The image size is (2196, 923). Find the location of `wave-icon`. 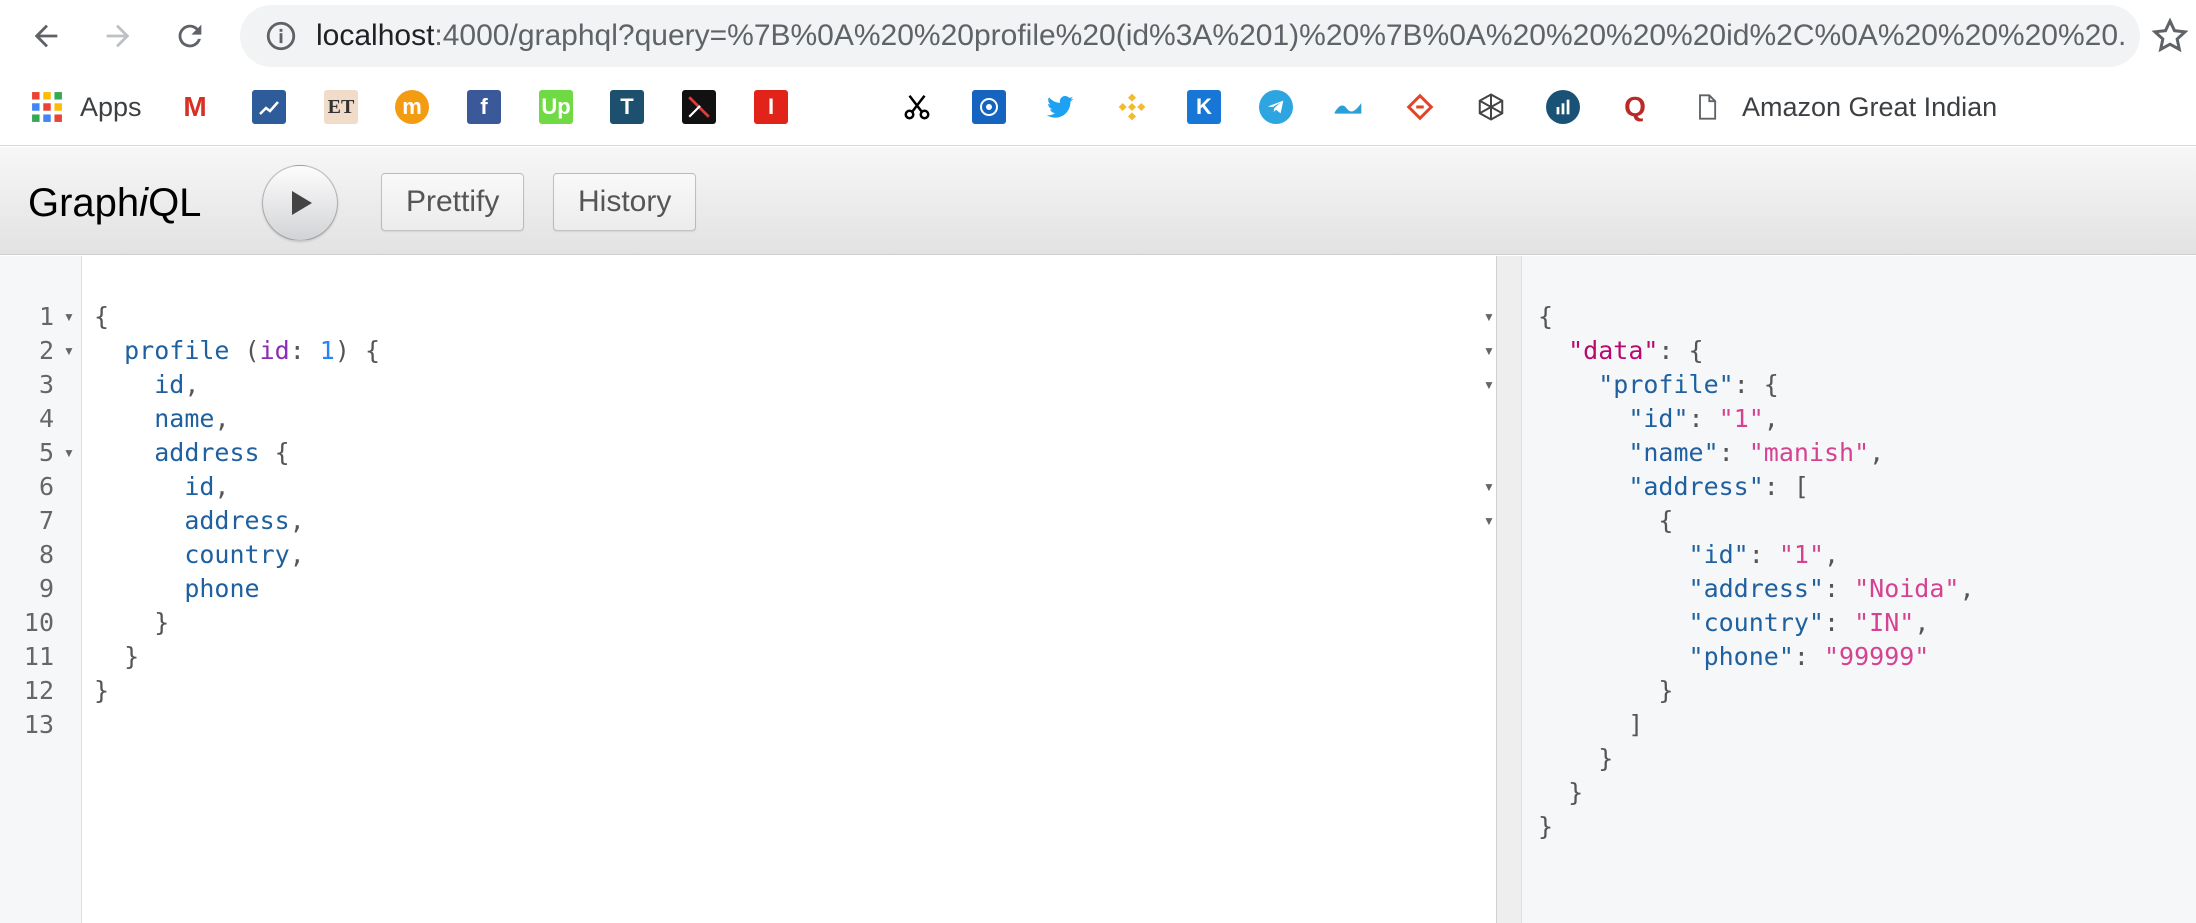

wave-icon is located at coordinates (1348, 107).